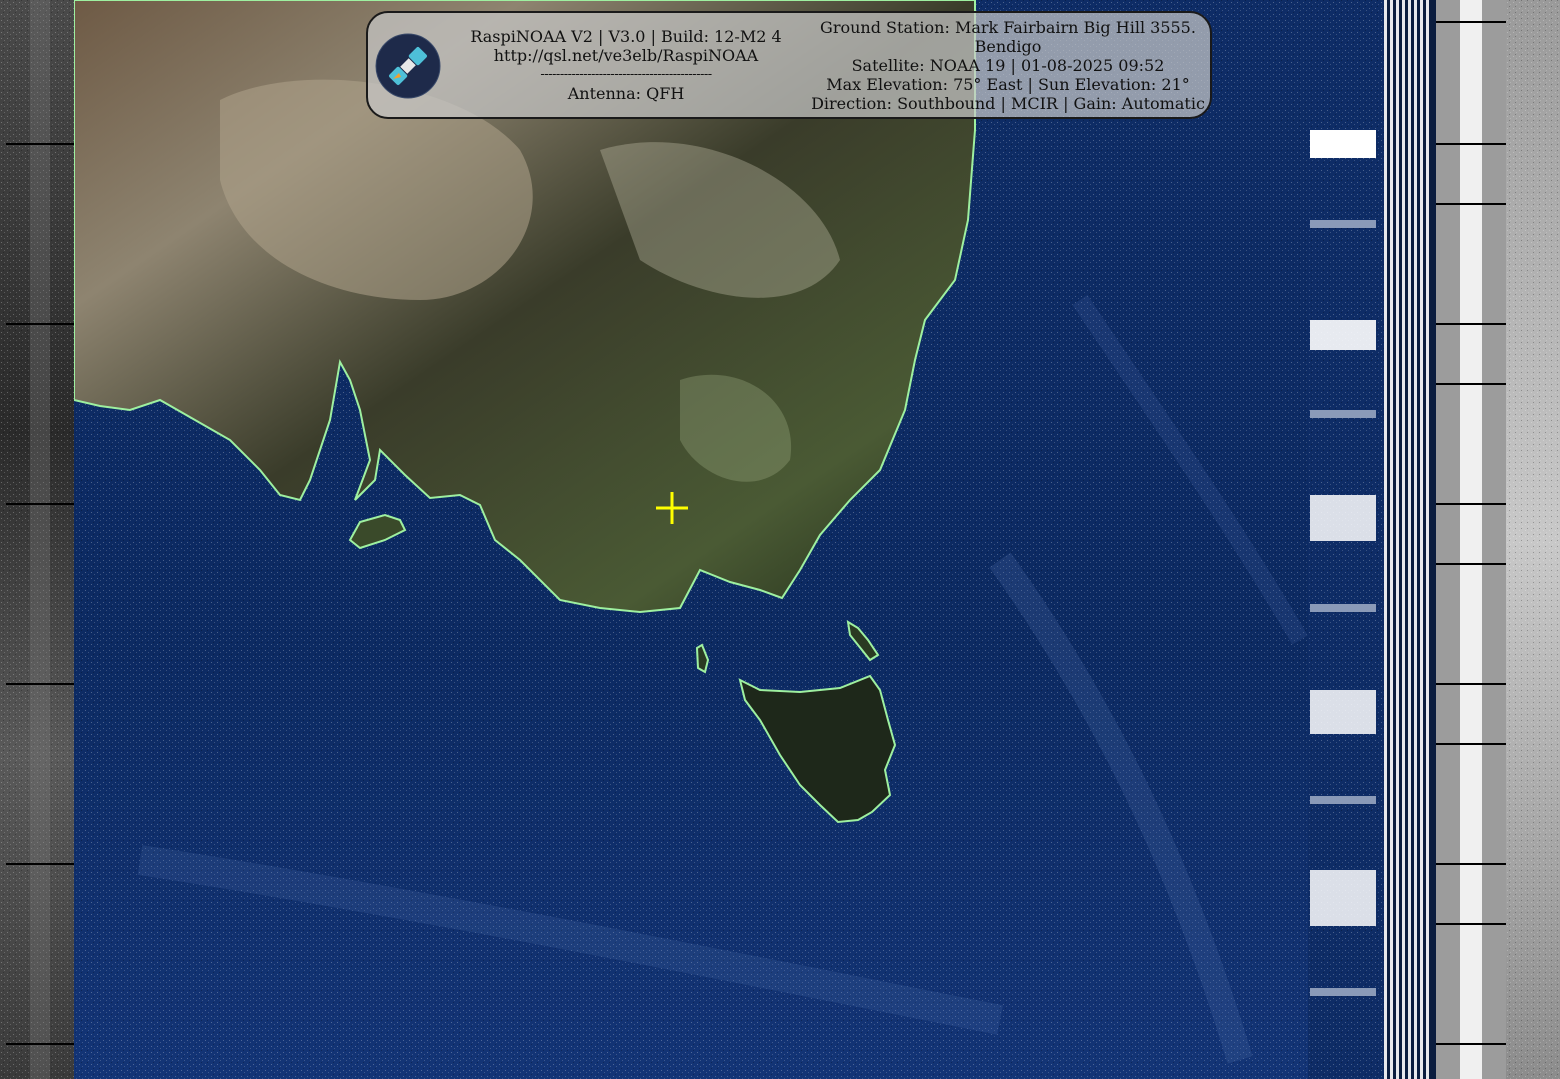 The image size is (1560, 1079). Describe the element at coordinates (1008, 46) in the screenshot. I see `ground-station-location-text: Bendigo` at that location.